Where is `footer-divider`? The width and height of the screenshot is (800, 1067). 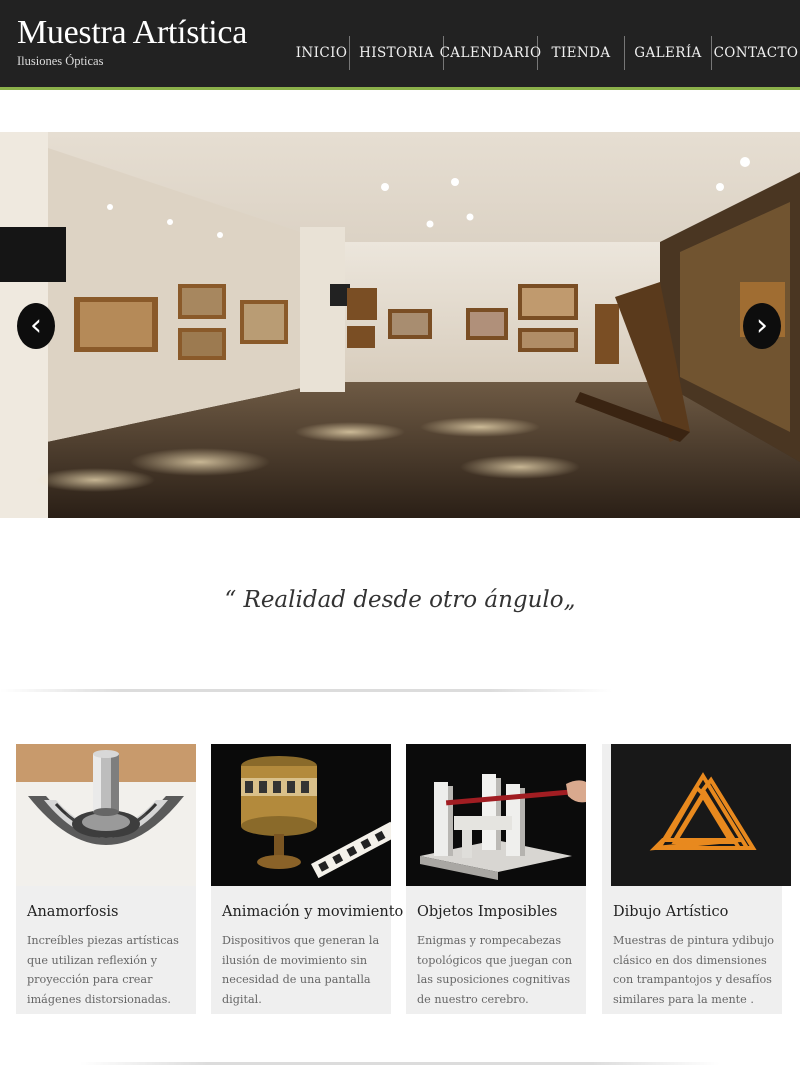 footer-divider is located at coordinates (400, 1063).